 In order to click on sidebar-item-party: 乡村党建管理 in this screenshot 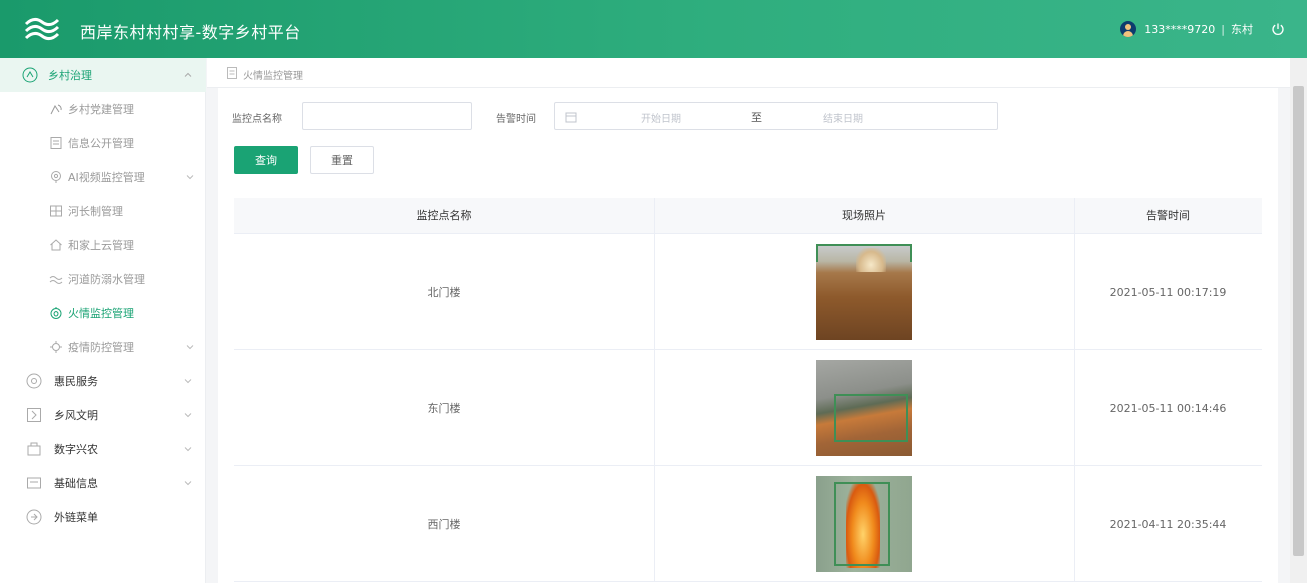, I will do `click(103, 109)`.